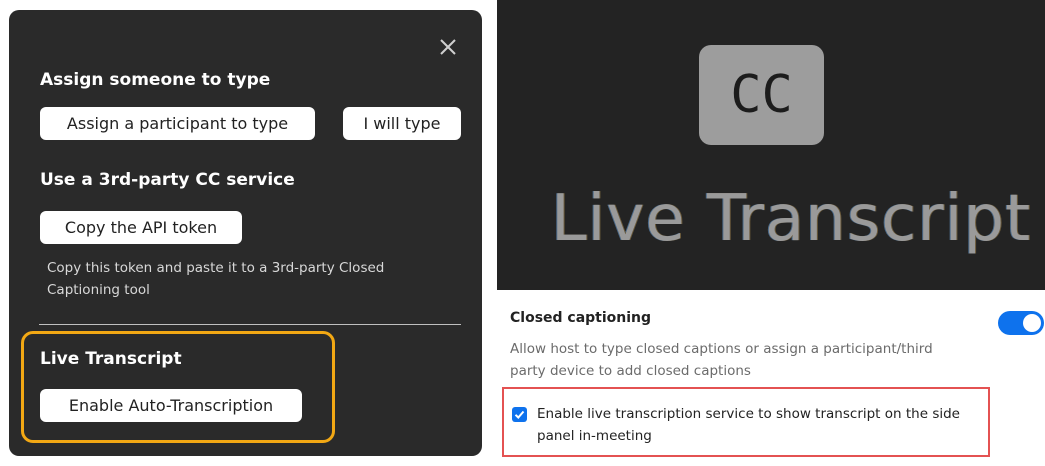 The image size is (1045, 466). I want to click on divider, so click(250, 324).